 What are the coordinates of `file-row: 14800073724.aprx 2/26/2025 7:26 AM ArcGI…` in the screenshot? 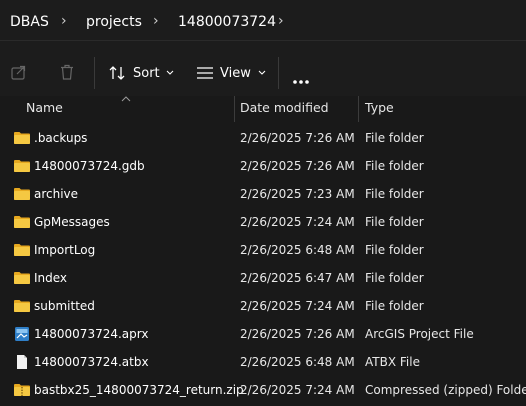 It's located at (263, 335).